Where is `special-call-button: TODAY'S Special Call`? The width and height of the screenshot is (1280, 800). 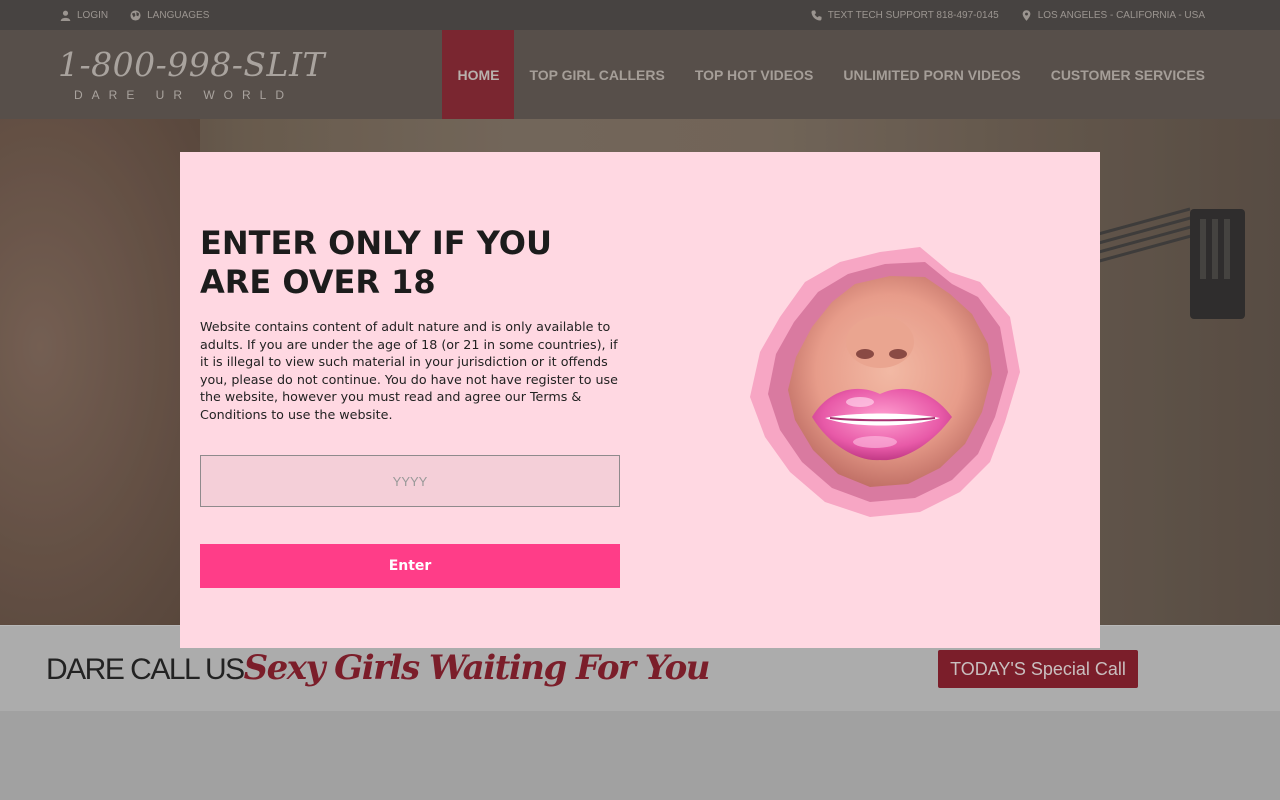 special-call-button: TODAY'S Special Call is located at coordinates (1038, 669).